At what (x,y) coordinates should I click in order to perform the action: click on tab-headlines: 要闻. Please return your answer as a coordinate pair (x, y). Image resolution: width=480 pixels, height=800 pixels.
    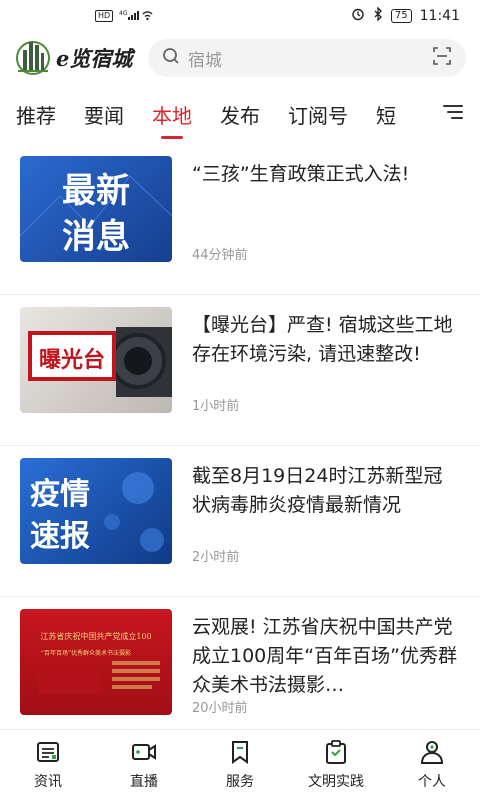
    Looking at the image, I should click on (104, 114).